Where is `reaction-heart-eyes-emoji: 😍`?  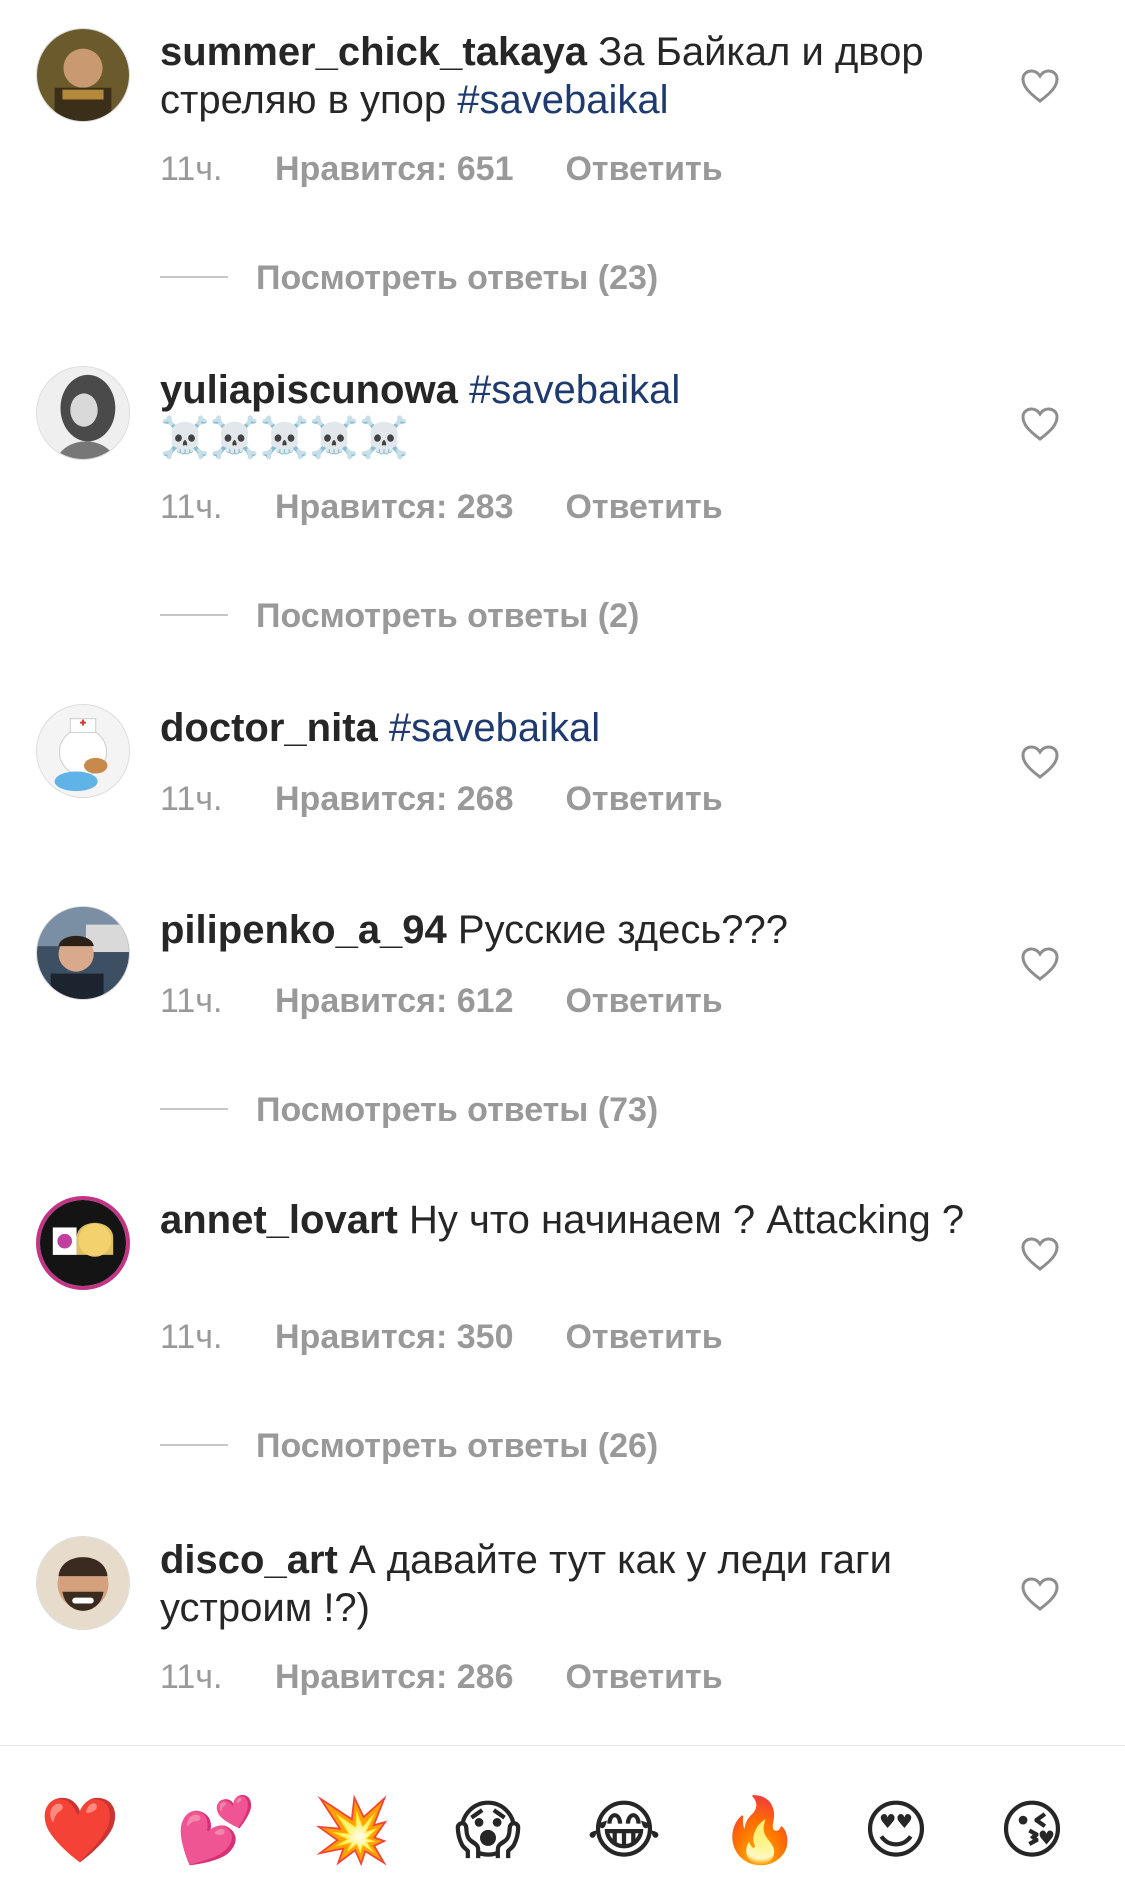
reaction-heart-eyes-emoji: 😍 is located at coordinates (896, 1830).